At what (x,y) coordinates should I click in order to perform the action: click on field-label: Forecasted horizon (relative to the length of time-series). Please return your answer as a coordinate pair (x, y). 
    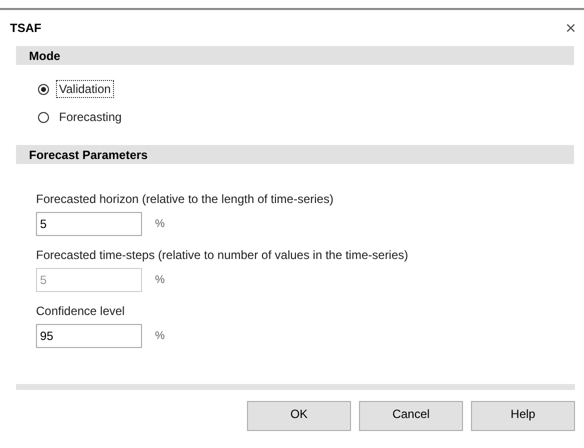
    Looking at the image, I should click on (185, 199).